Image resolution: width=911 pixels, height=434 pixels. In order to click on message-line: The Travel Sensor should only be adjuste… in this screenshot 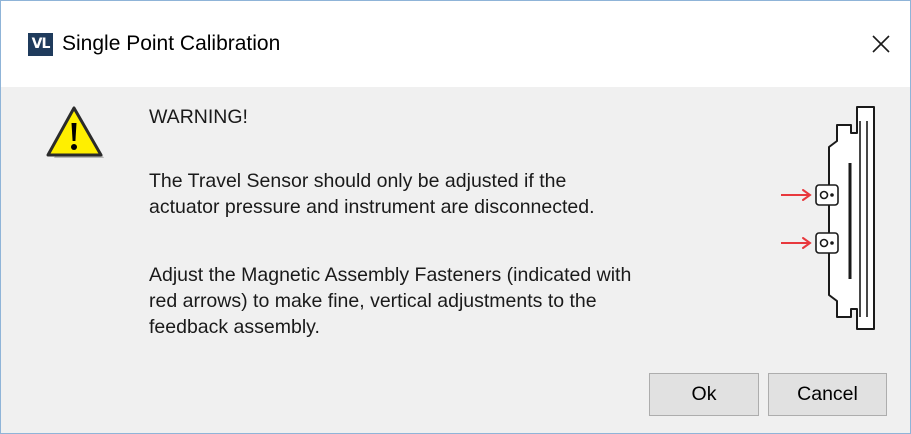, I will do `click(358, 181)`.